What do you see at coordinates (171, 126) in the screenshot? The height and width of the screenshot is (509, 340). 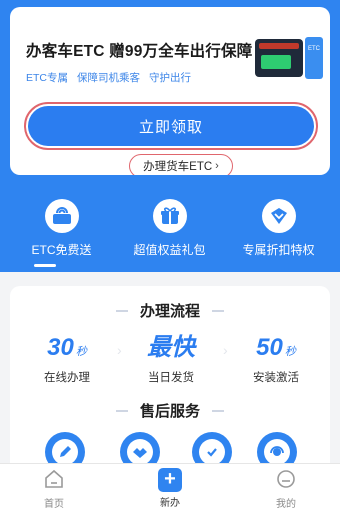 I see `apply-now-button: 立即领取` at bounding box center [171, 126].